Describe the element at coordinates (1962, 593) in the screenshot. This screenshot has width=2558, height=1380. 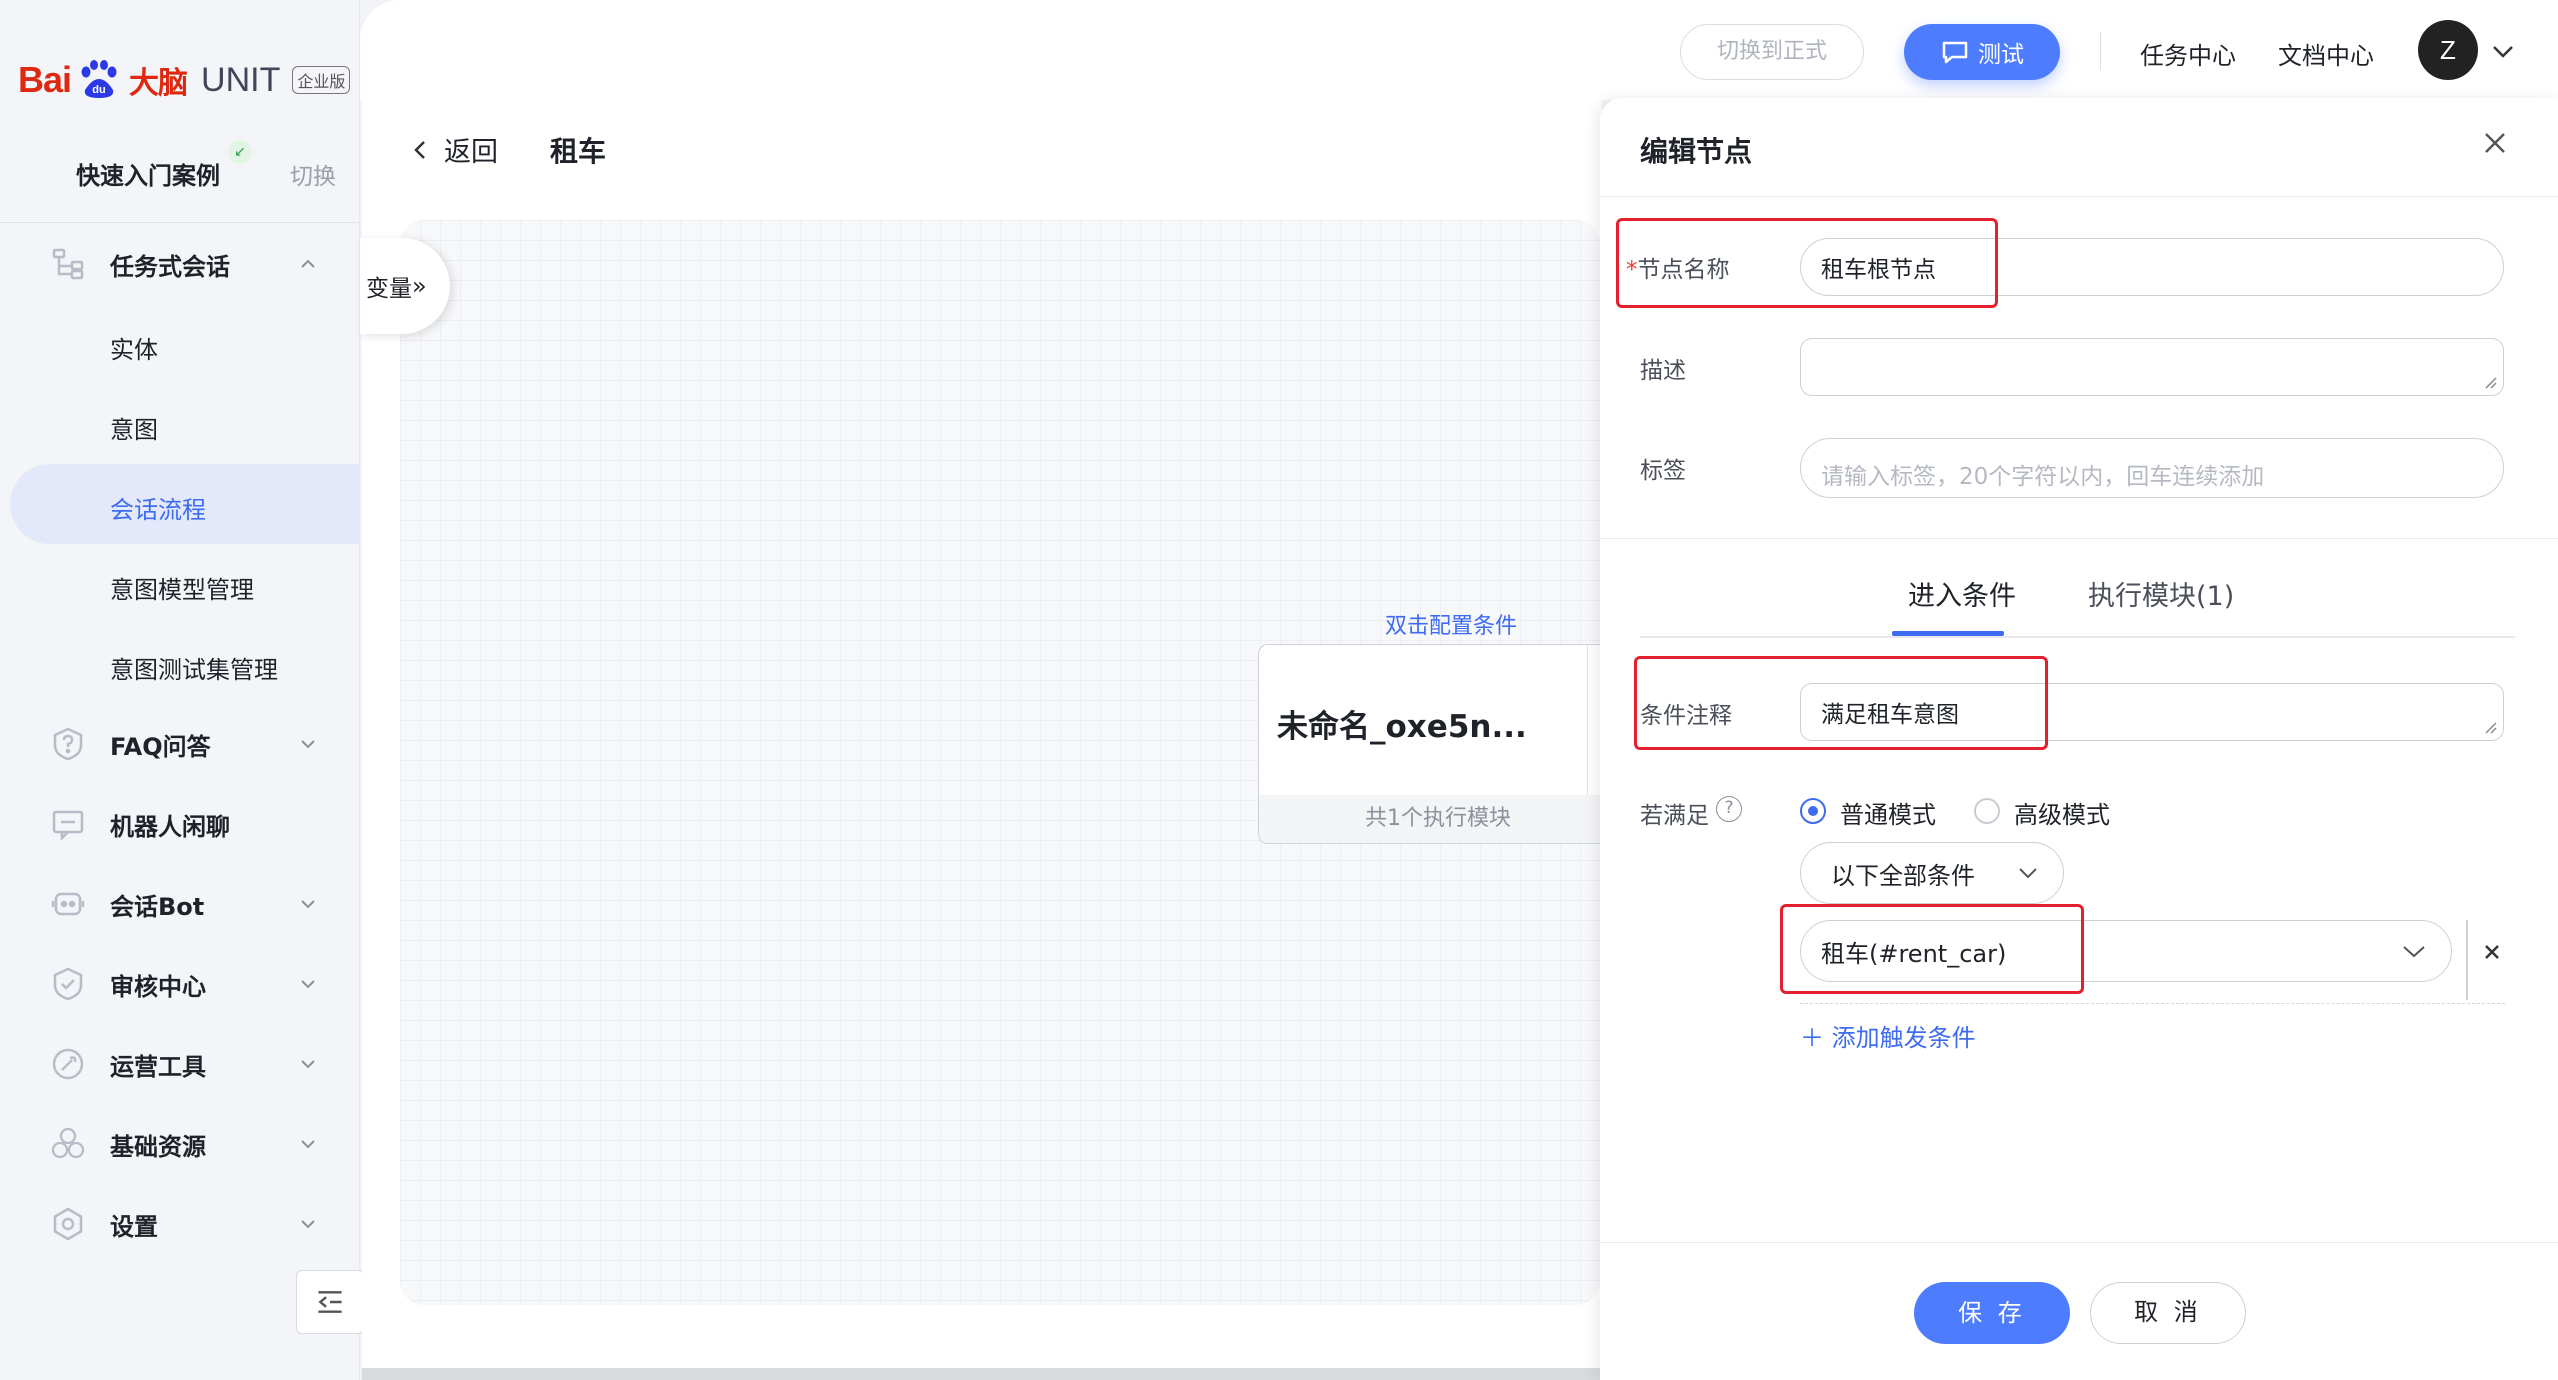
I see `tab-entry-conditions: 进入条件` at that location.